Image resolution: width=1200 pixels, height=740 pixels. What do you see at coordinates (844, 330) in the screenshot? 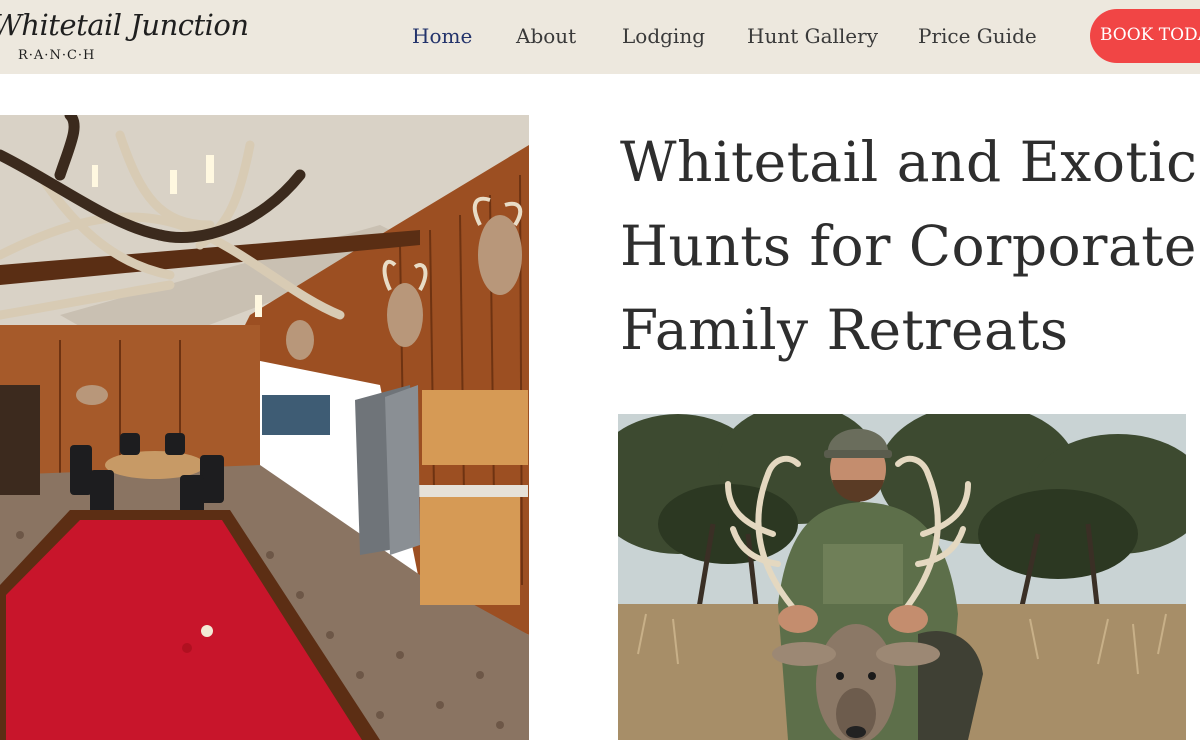
I see `hero-title-line-3: Family Retreats` at bounding box center [844, 330].